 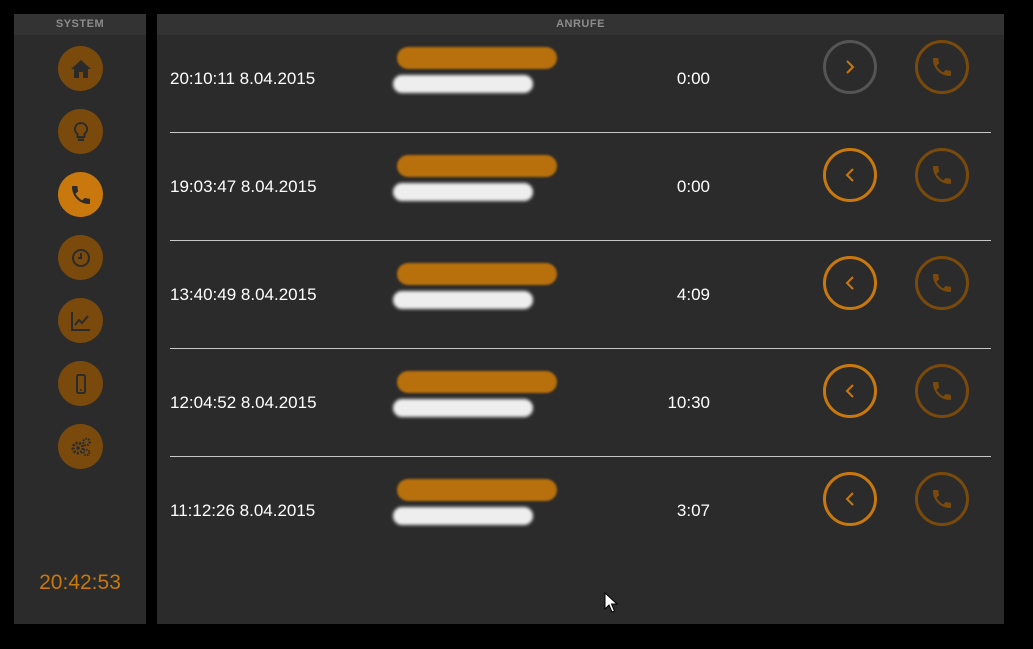 I want to click on call-datetime: 13:40:49 8.04.2015, so click(x=243, y=294).